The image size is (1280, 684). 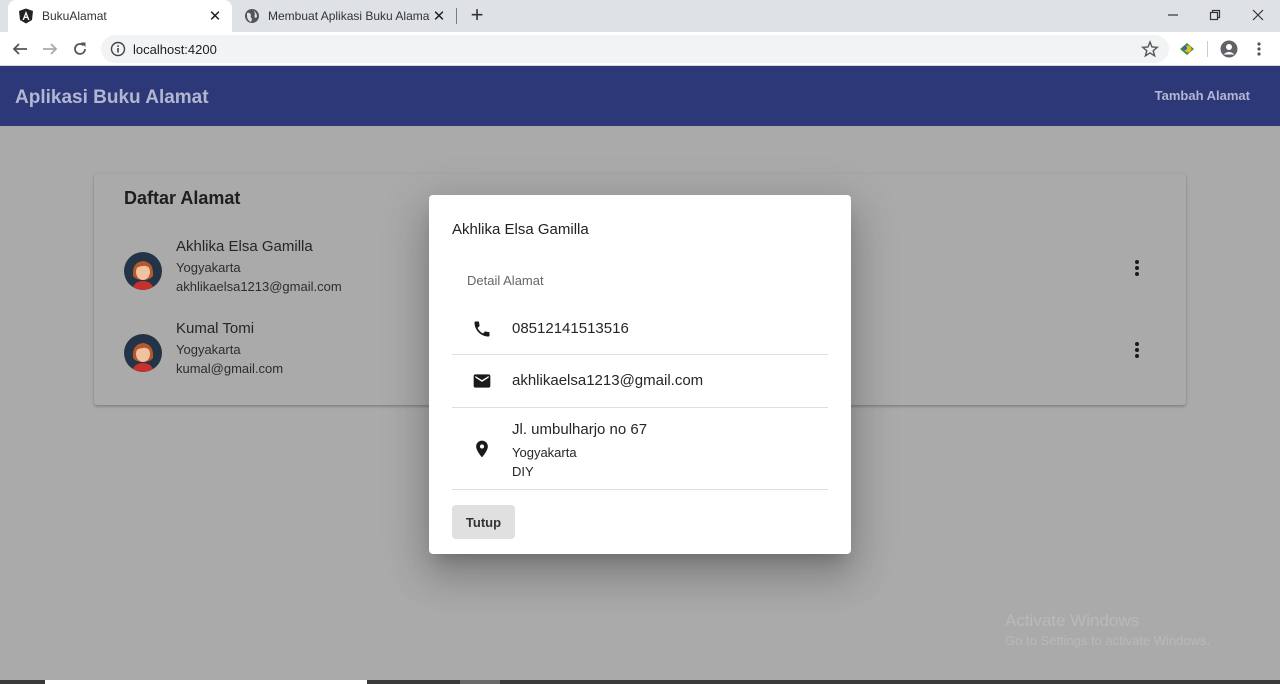 I want to click on browser-toolbar: localhost:4200, so click(x=640, y=49).